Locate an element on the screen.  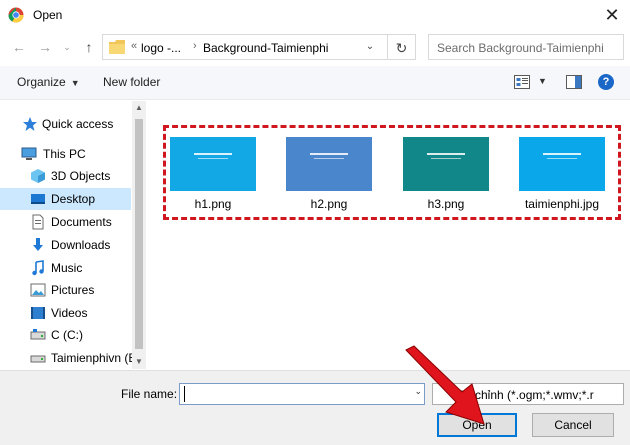
sidebar-item-desktop: Desktop is located at coordinates (65, 199).